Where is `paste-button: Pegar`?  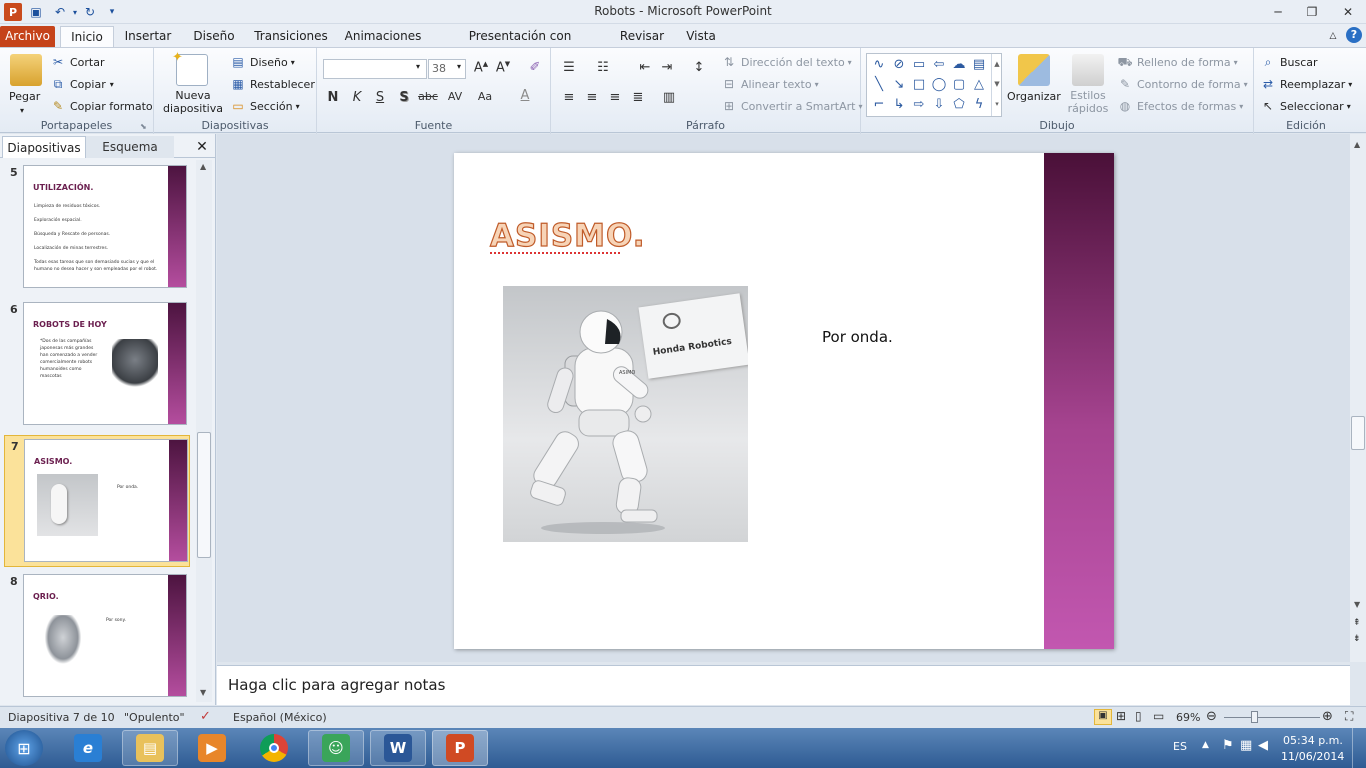
paste-button: Pegar is located at coordinates (24, 96).